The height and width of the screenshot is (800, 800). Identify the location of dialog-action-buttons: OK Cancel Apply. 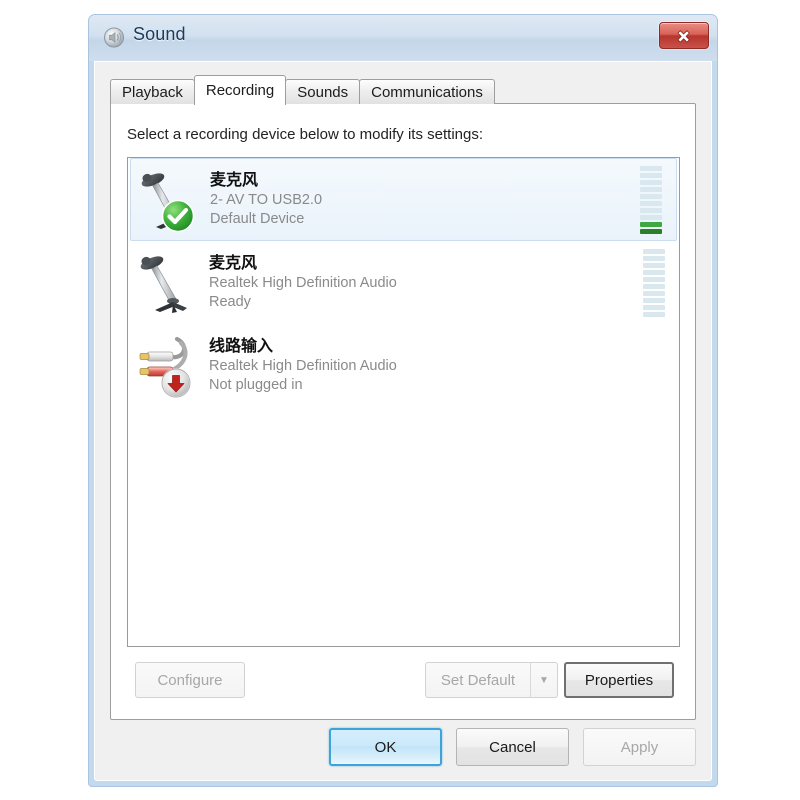
(512, 747).